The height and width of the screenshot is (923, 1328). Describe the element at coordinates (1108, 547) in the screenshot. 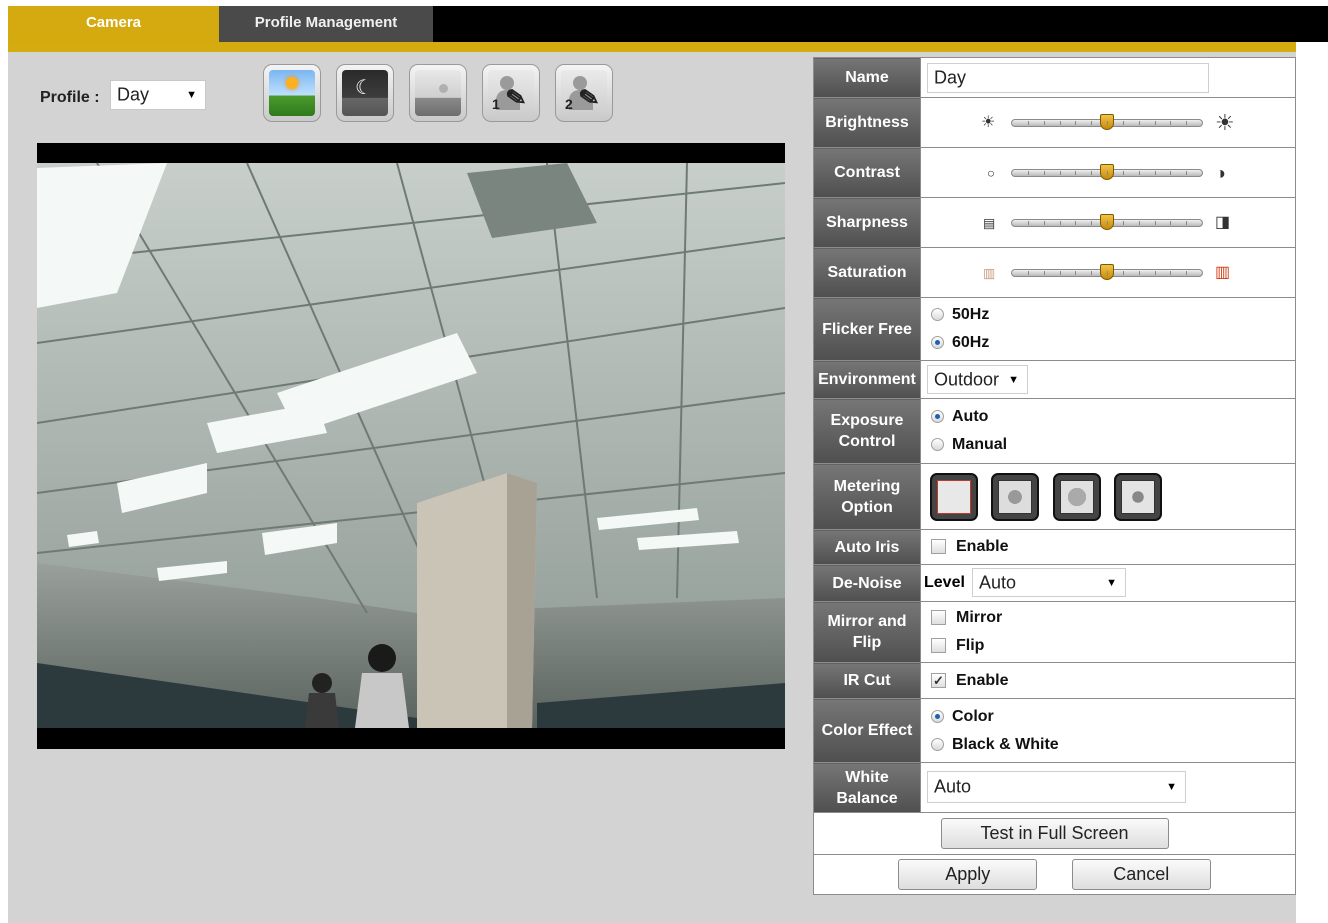

I see `auto-iris-option: Enable` at that location.